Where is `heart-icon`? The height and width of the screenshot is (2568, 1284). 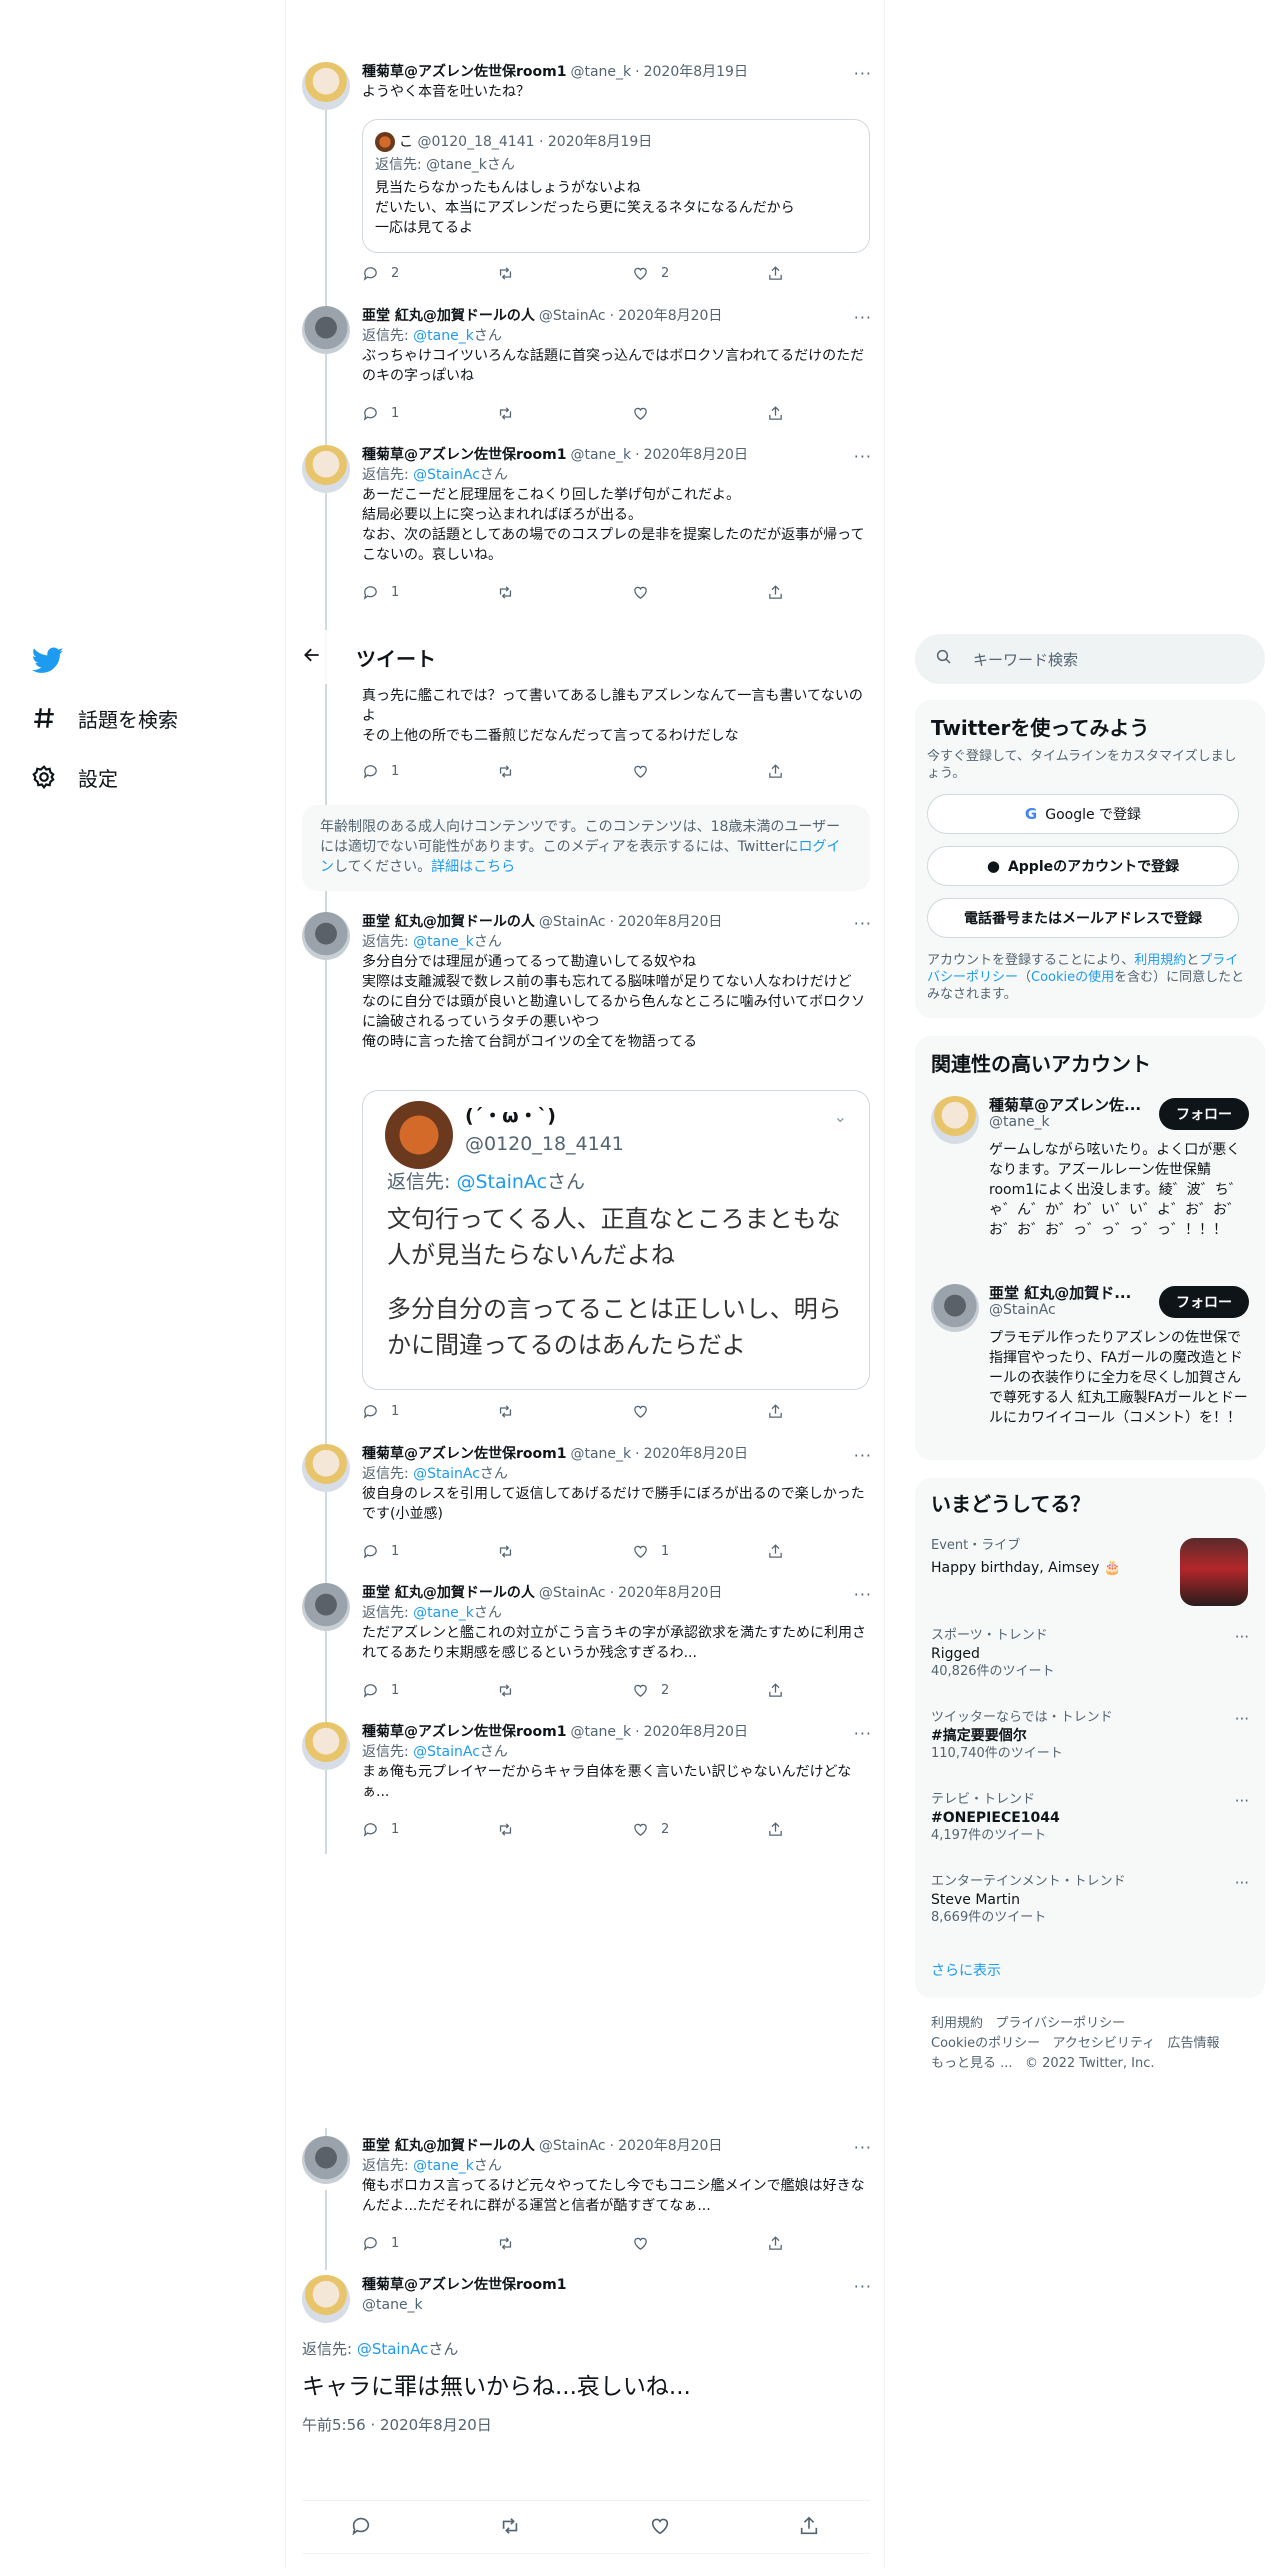
heart-icon is located at coordinates (660, 2528).